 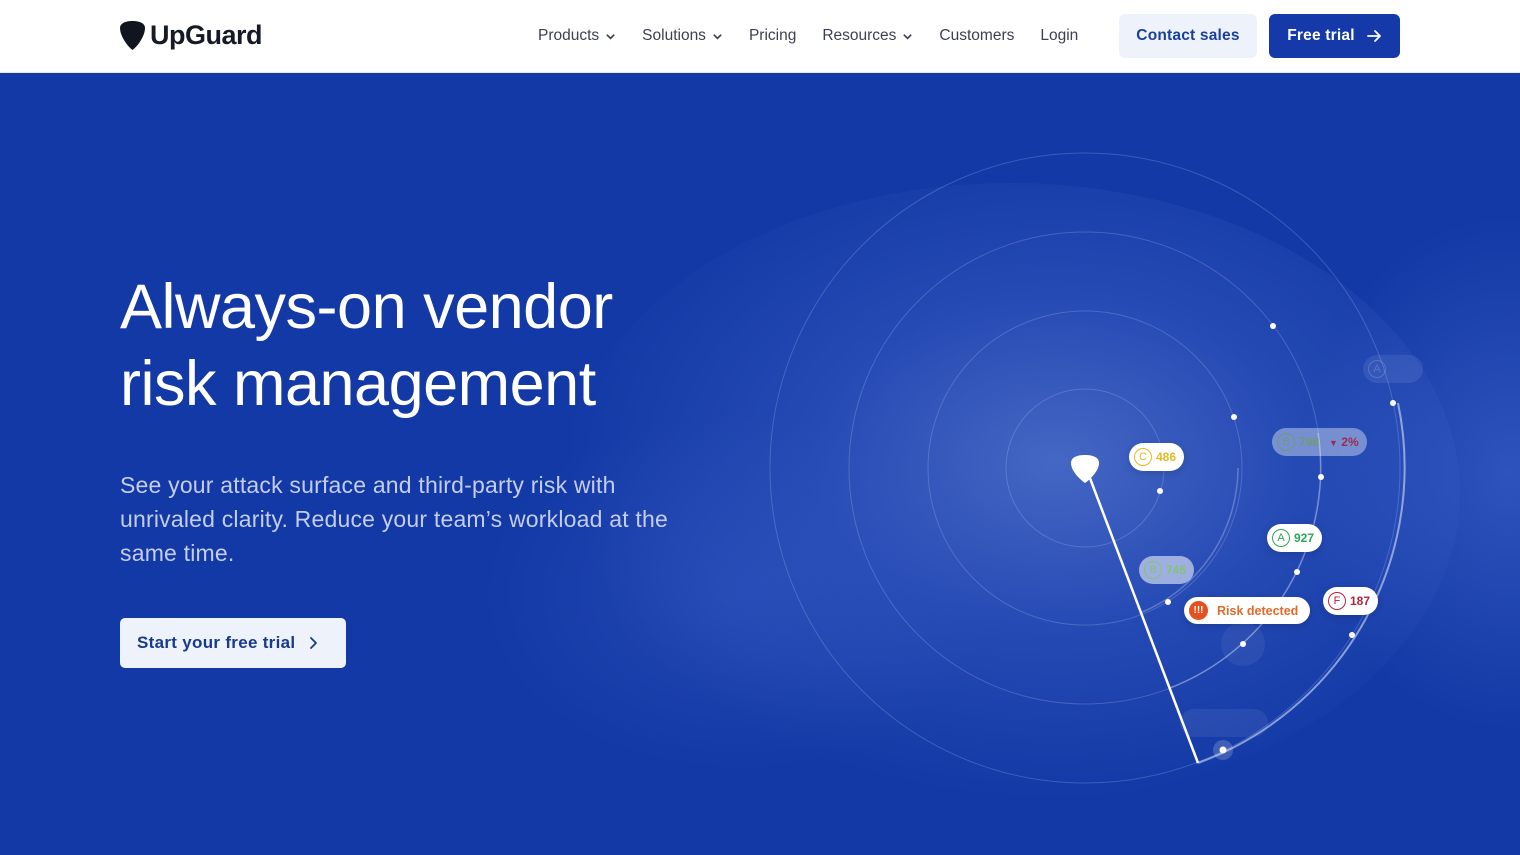 I want to click on score-badge-a927: A 927, so click(x=1295, y=538).